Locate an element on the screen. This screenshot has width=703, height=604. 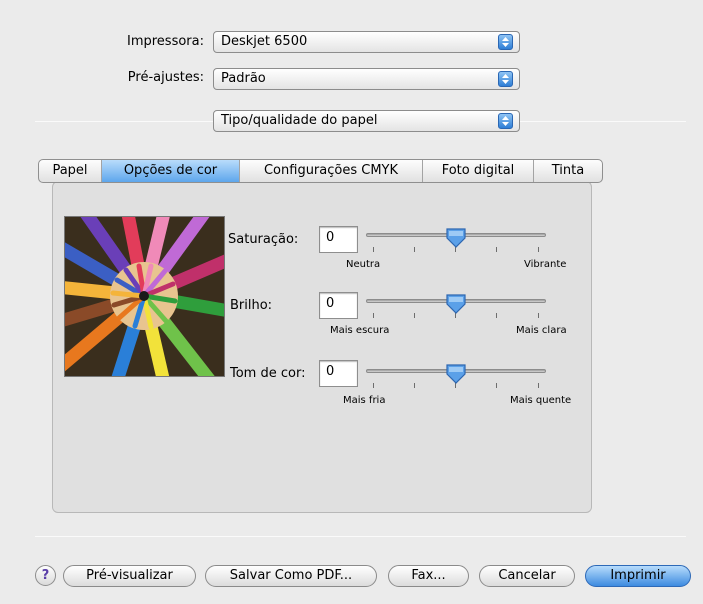
presets-popup: Padrão is located at coordinates (366, 79).